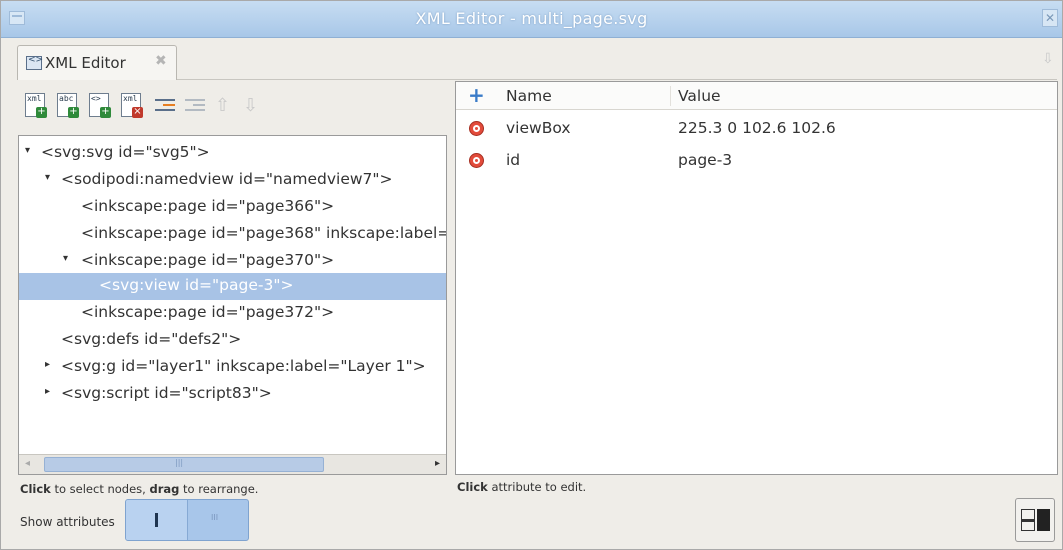 This screenshot has width=1063, height=550. What do you see at coordinates (184, 464) in the screenshot?
I see `scroll-thumb` at bounding box center [184, 464].